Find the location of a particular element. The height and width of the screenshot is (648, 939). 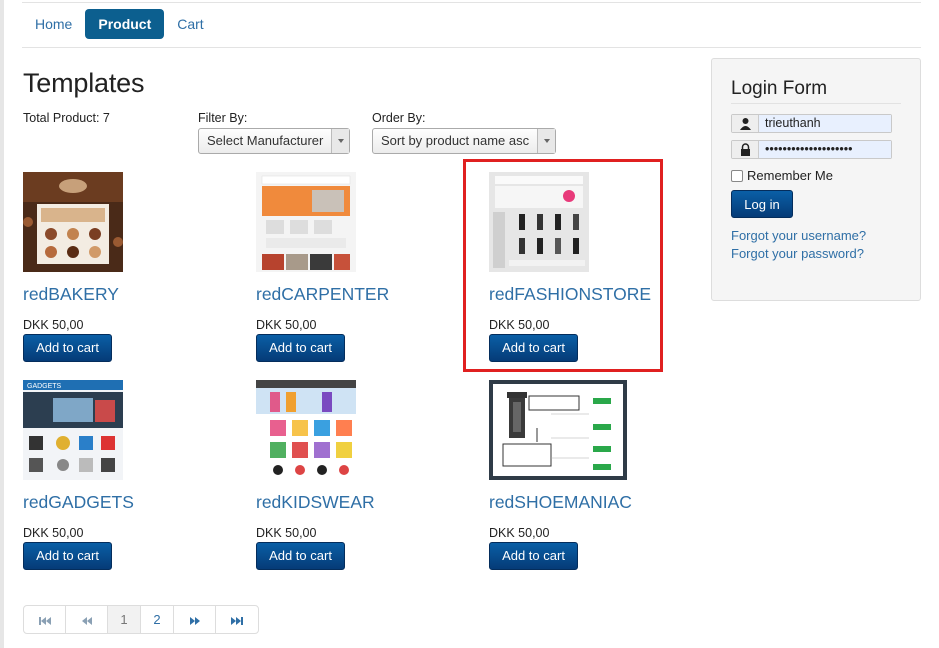

forgot-password-link: Forgot your password? is located at coordinates (797, 253).